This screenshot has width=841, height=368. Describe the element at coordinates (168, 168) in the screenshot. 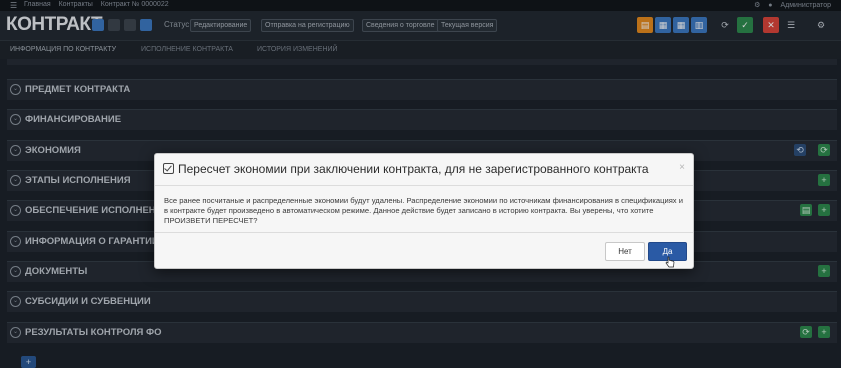

I see `checkbox-icon` at that location.